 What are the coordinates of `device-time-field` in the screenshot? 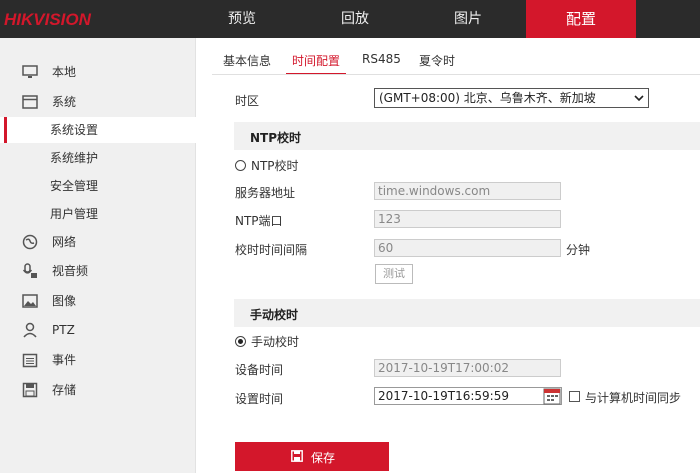 It's located at (467, 368).